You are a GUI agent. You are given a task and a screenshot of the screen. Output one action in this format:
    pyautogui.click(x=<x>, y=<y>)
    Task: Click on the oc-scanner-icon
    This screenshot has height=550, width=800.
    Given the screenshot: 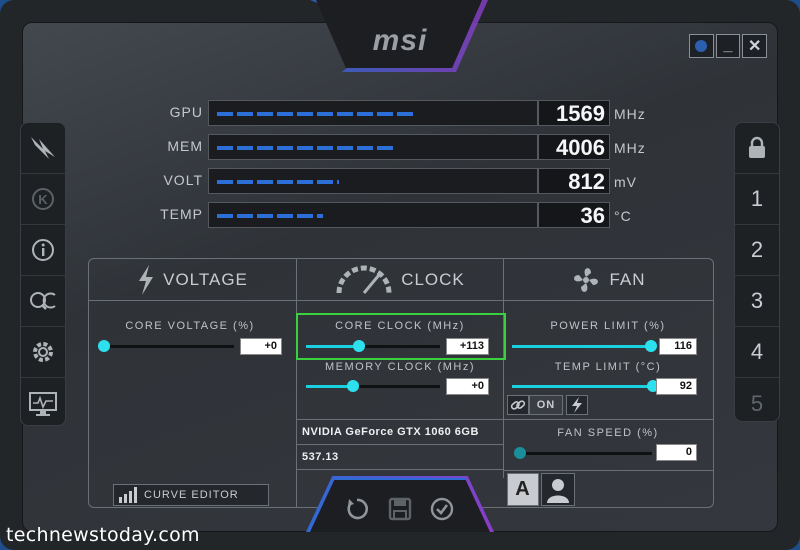 What is the action you would take?
    pyautogui.click(x=43, y=301)
    